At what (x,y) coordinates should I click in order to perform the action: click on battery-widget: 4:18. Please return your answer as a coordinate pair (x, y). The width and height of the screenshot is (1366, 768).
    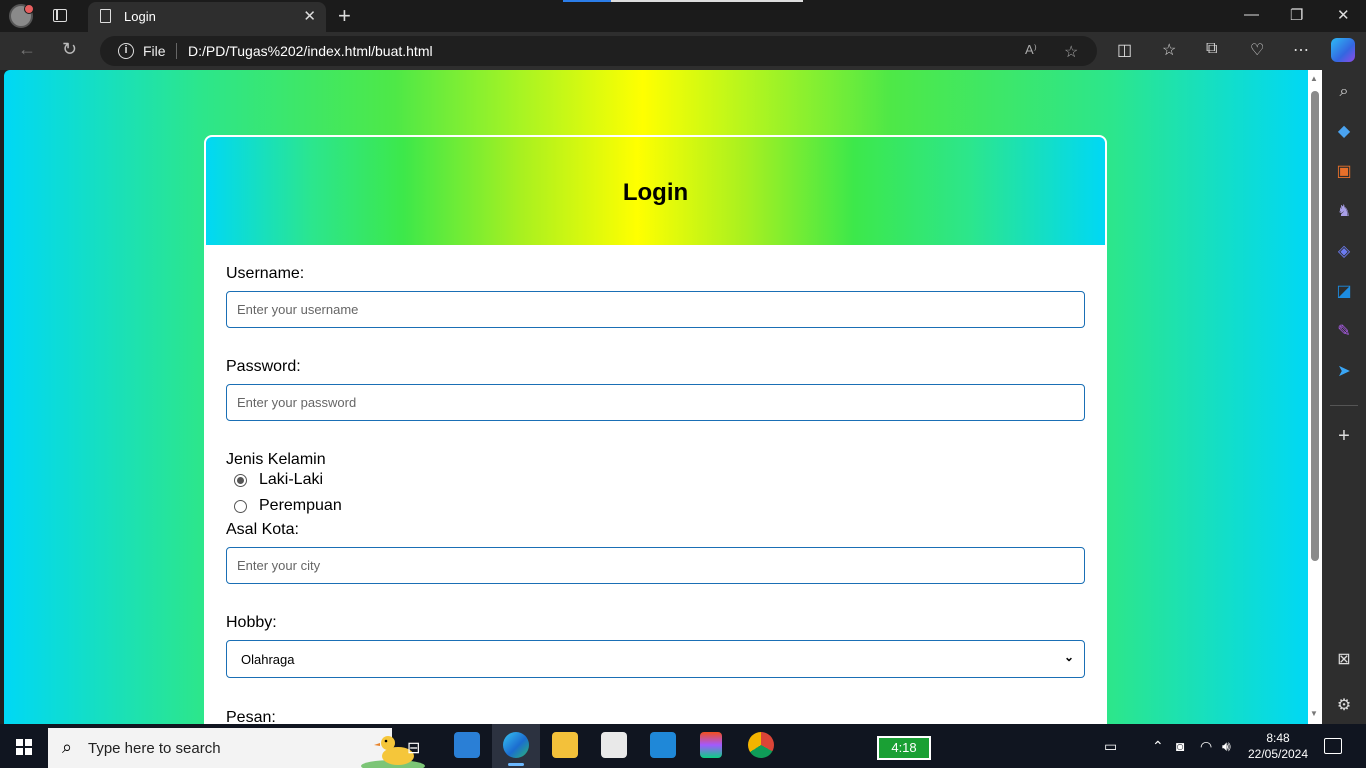
    Looking at the image, I should click on (904, 748).